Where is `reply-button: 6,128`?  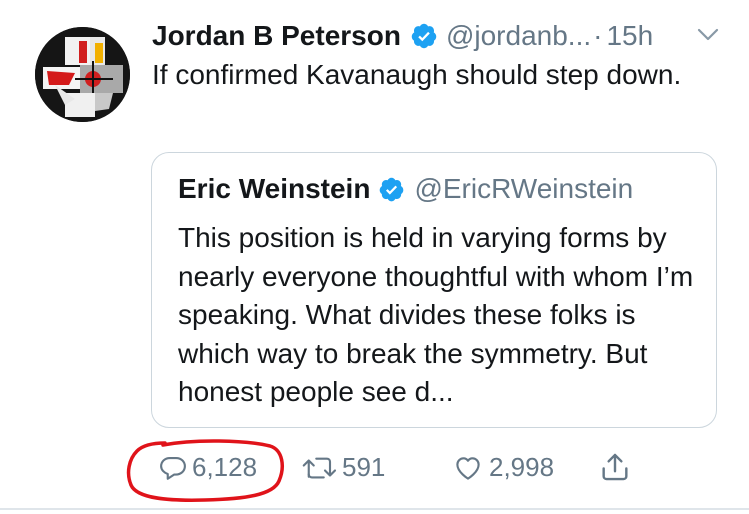 reply-button: 6,128 is located at coordinates (207, 467).